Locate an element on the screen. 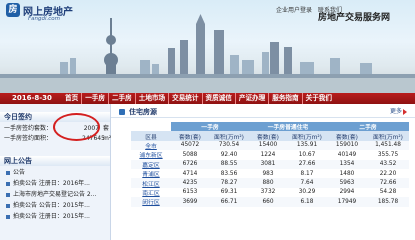 This screenshot has width=415, height=240. signed-units-unit: 套 is located at coordinates (106, 128).